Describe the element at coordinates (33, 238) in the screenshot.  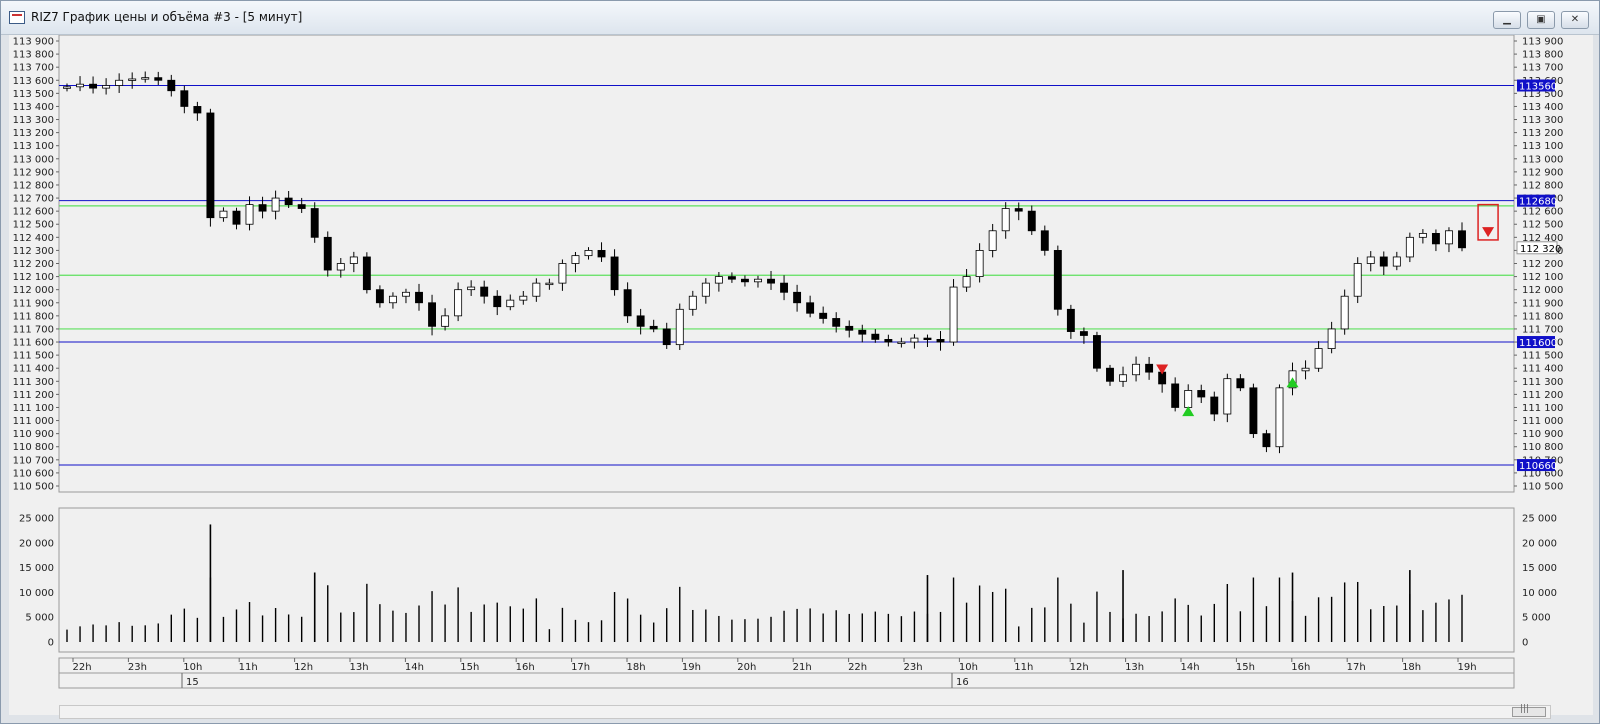
I see `price-axis-left-label: 112 400` at that location.